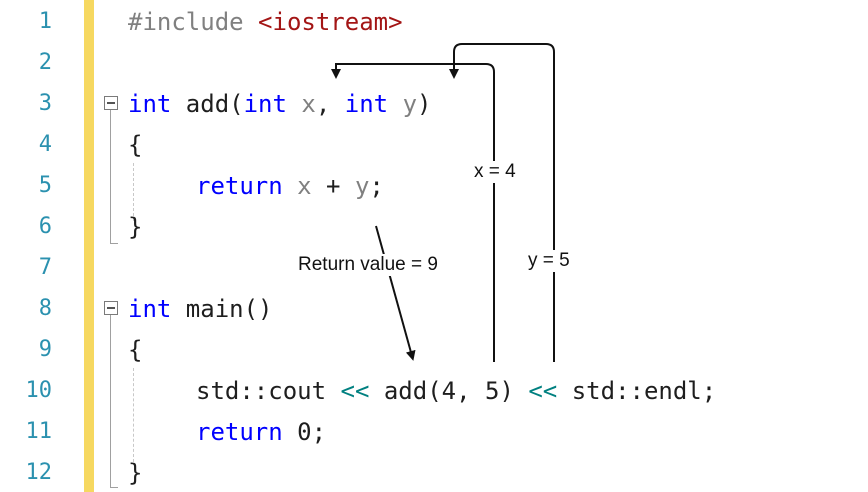  Describe the element at coordinates (368, 265) in the screenshot. I see `return-value-label: Return value = 9` at that location.